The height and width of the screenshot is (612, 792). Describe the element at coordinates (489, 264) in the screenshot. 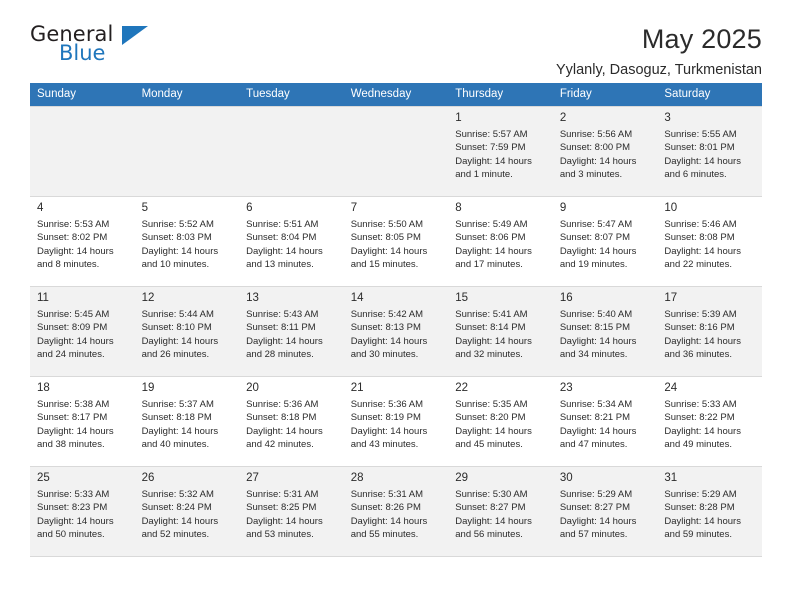

I see `day-daylight2-text: and 17 minutes.` at that location.